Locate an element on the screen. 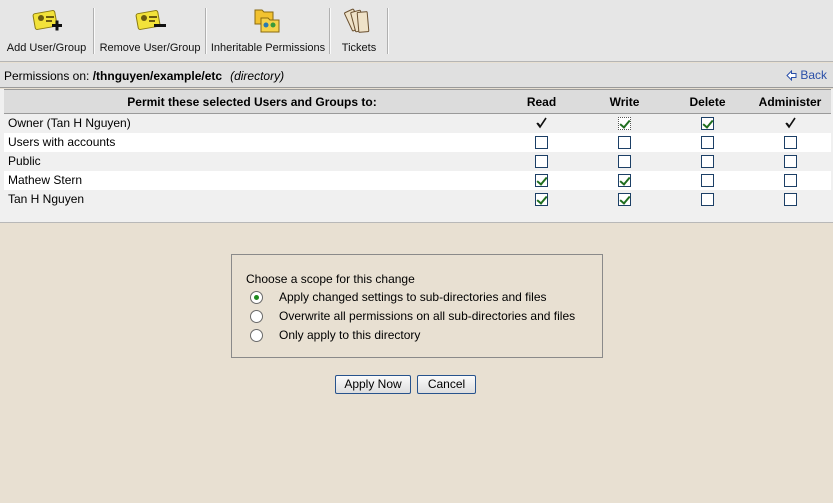 The image size is (833, 503). apply-now-button: Apply Now is located at coordinates (373, 384).